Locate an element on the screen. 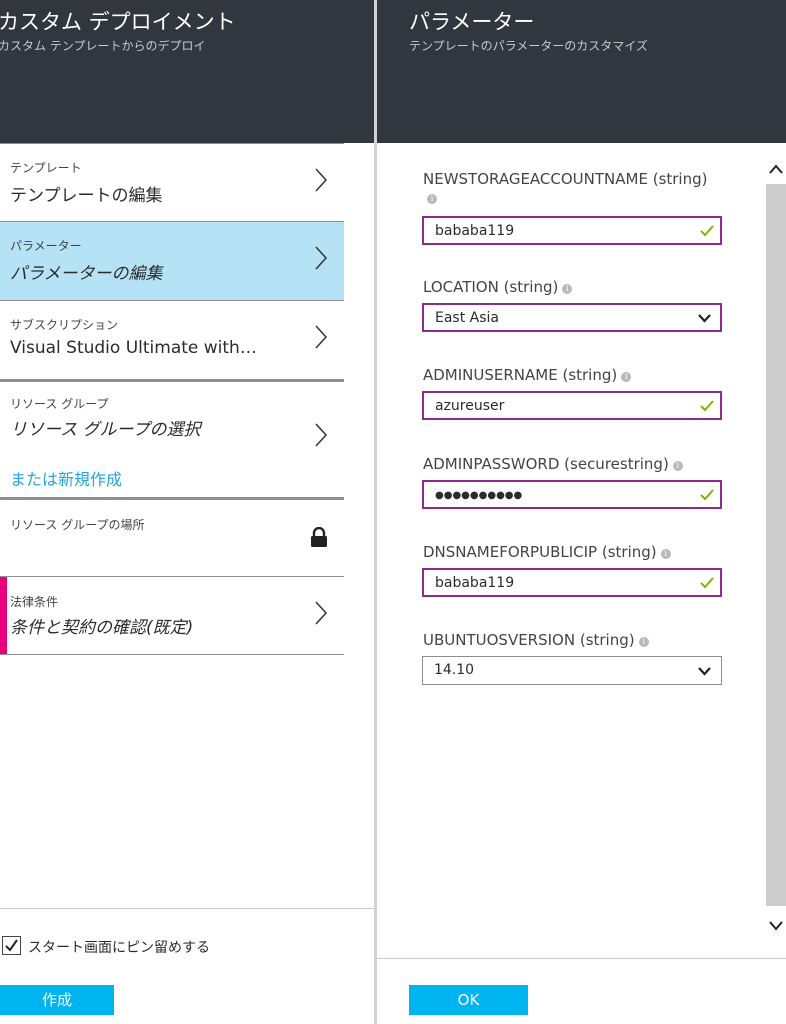  blade-title: パラメーター is located at coordinates (472, 22).